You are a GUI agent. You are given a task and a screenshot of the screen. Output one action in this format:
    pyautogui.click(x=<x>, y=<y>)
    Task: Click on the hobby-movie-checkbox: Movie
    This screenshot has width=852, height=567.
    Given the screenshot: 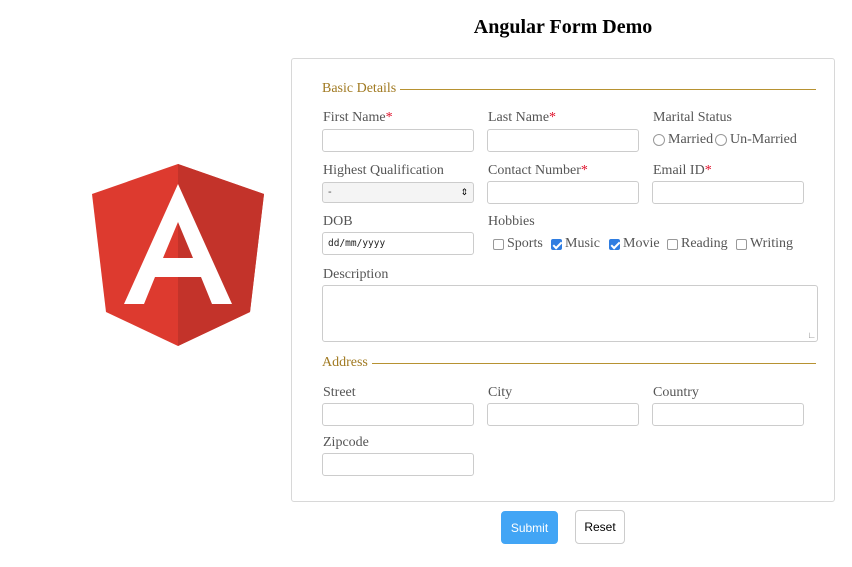 What is the action you would take?
    pyautogui.click(x=634, y=244)
    